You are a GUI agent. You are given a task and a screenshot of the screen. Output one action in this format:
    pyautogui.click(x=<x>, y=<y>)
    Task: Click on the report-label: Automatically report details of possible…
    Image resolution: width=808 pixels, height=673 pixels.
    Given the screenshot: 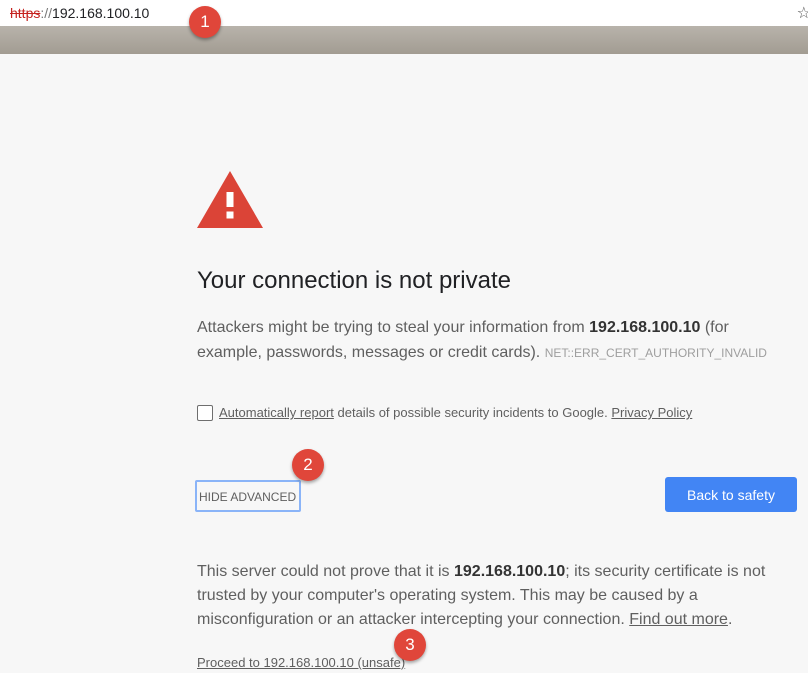 What is the action you would take?
    pyautogui.click(x=455, y=412)
    